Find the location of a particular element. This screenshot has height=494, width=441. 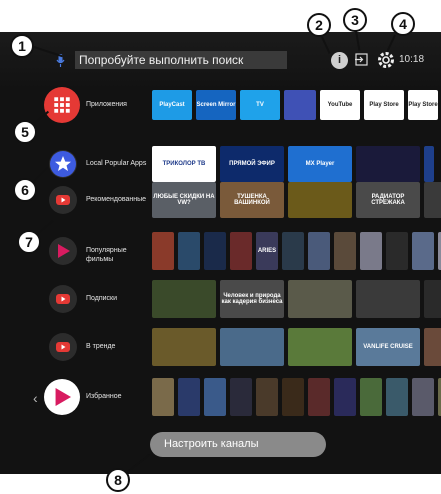

channel-row: Популярные фильмы ARIES is located at coordinates (220, 251).